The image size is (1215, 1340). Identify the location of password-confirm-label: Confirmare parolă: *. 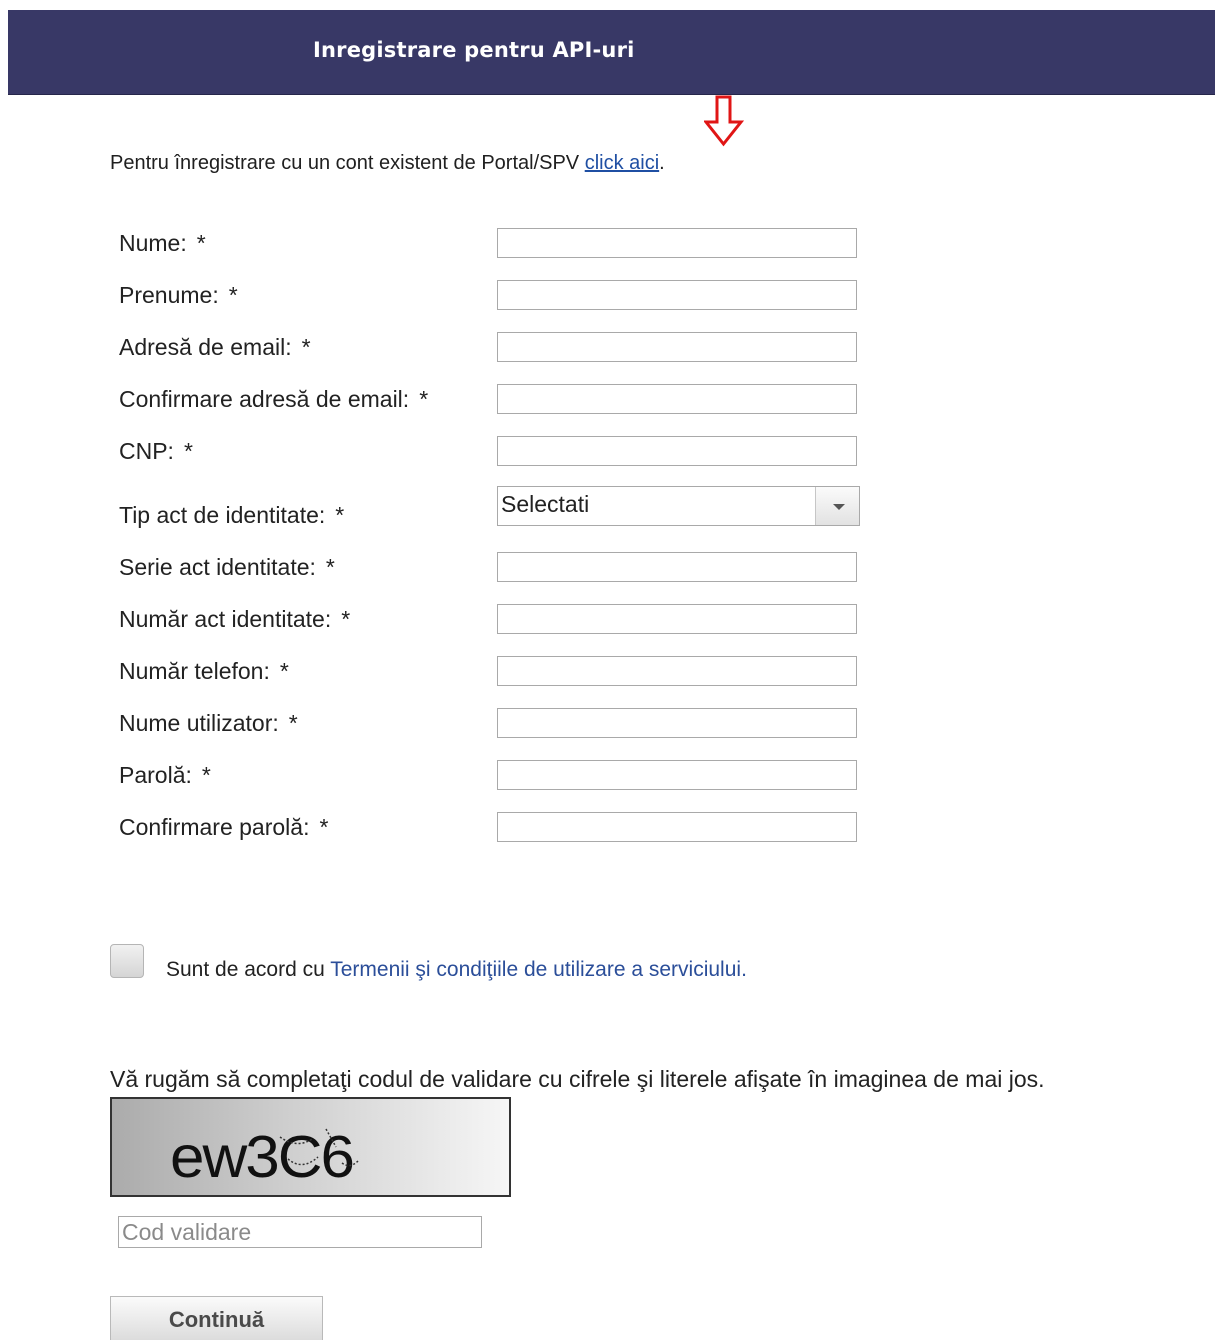
(224, 827).